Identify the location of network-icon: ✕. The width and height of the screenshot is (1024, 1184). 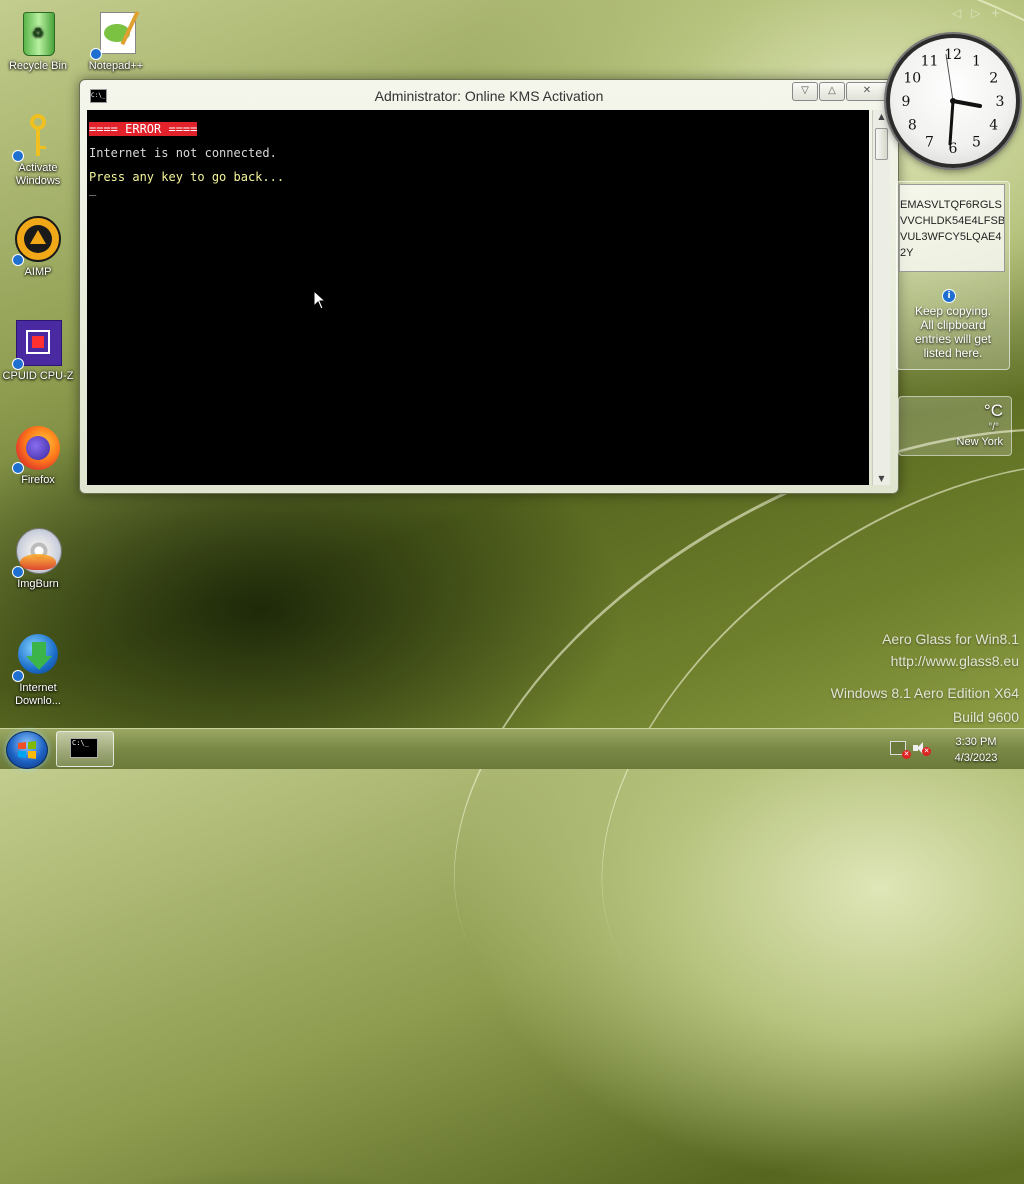
(900, 750).